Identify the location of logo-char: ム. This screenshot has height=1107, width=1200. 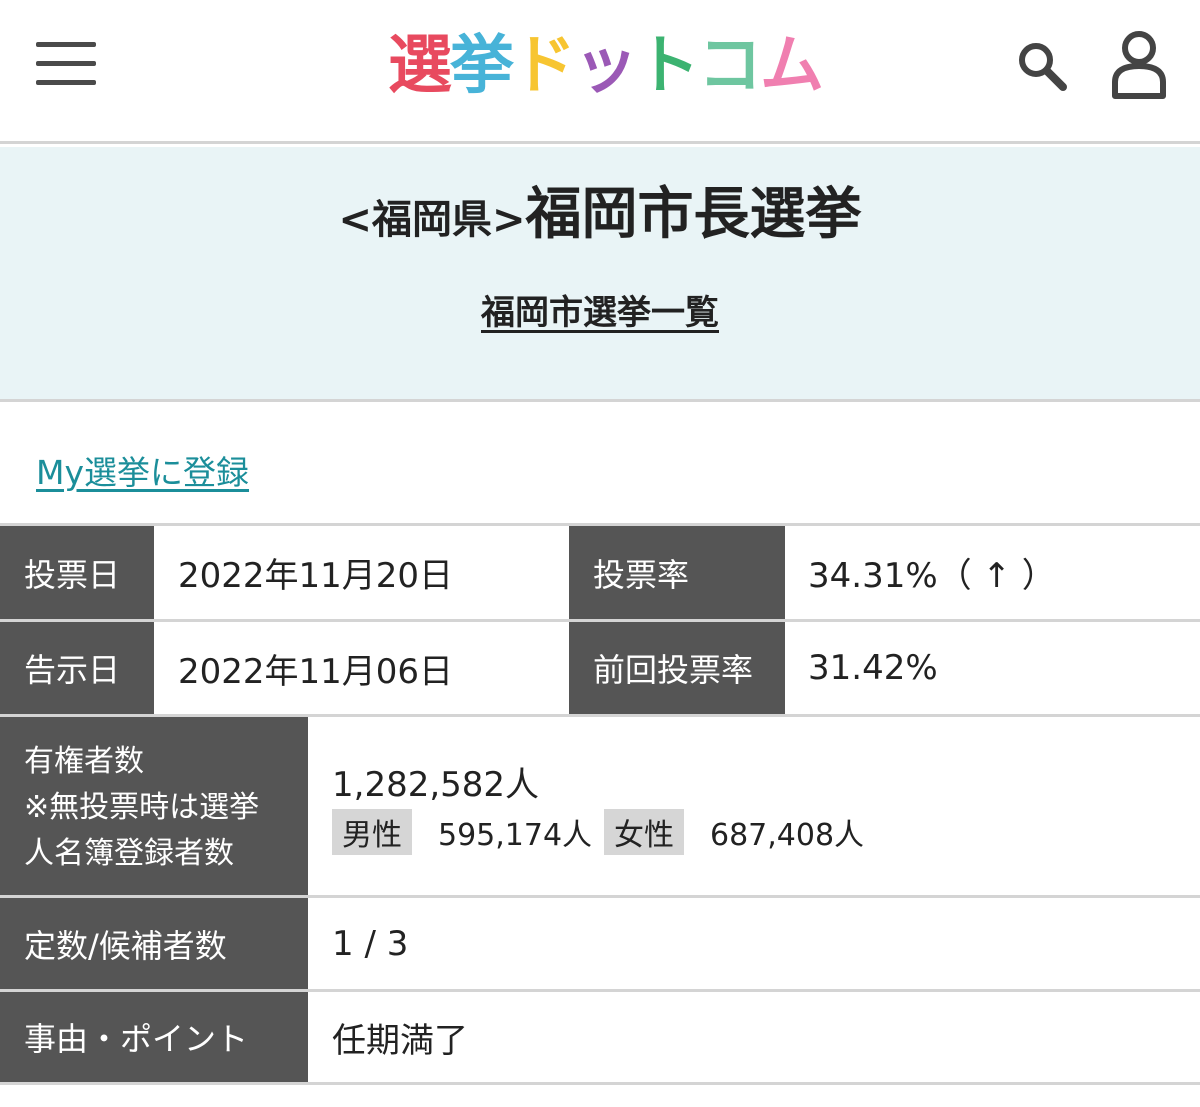
(792, 66).